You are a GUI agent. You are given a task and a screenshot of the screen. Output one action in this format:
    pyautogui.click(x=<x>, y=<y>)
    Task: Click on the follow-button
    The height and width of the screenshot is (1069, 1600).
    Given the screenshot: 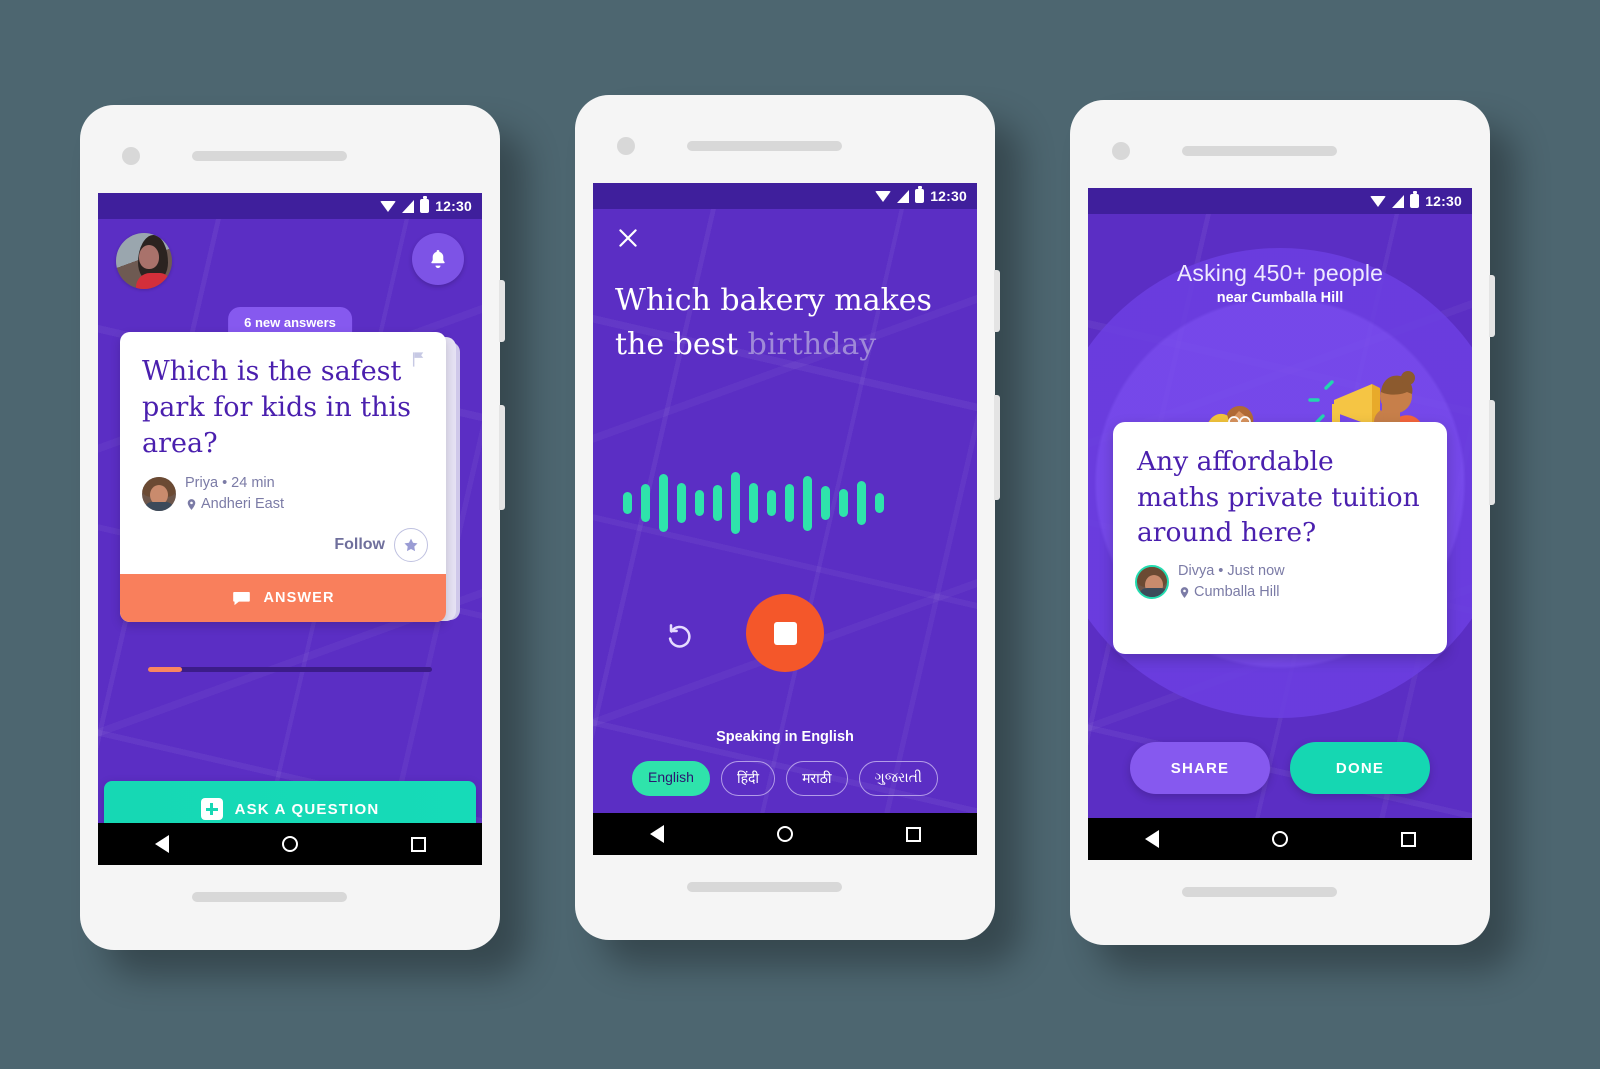 What is the action you would take?
    pyautogui.click(x=411, y=545)
    